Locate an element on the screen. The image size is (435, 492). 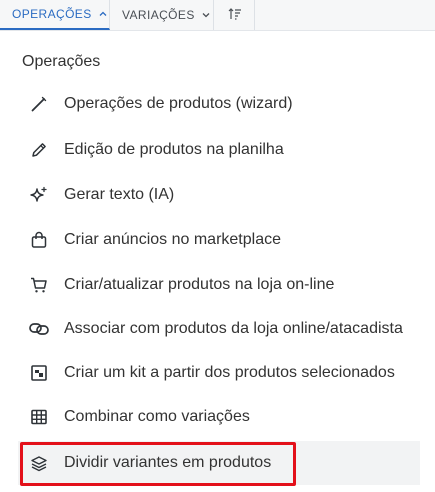
menu-item-split-variants-into-products: Dividir variantes em produtos is located at coordinates (219, 463).